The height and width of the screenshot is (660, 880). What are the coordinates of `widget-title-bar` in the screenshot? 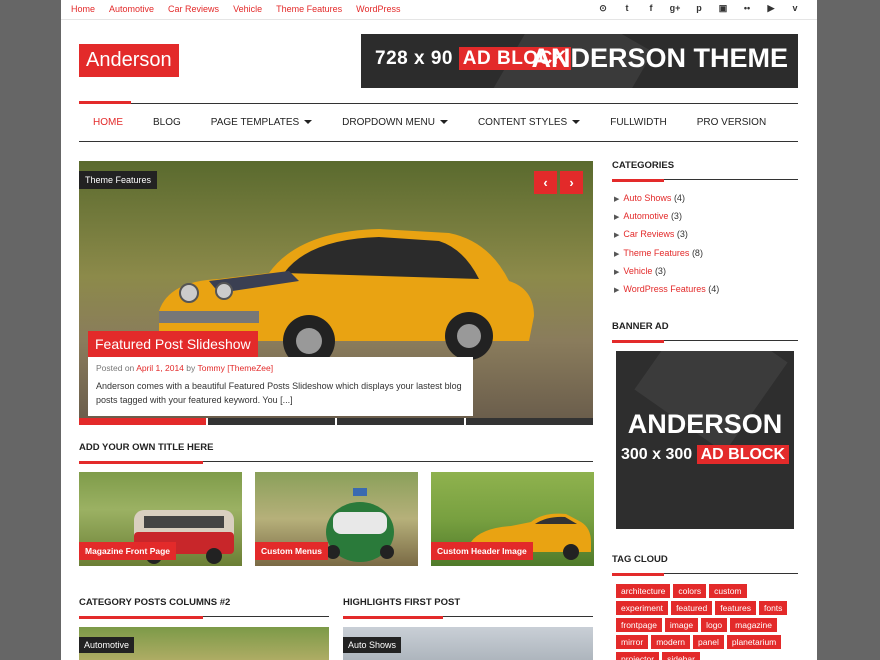 It's located at (638, 341).